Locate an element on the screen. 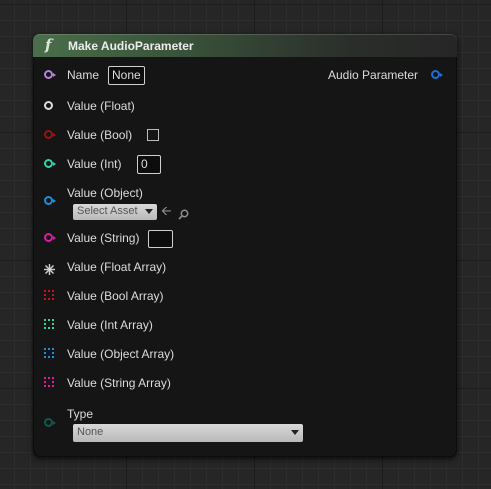 The image size is (491, 489). value-object-array-label: Value (Object Array) is located at coordinates (121, 354).